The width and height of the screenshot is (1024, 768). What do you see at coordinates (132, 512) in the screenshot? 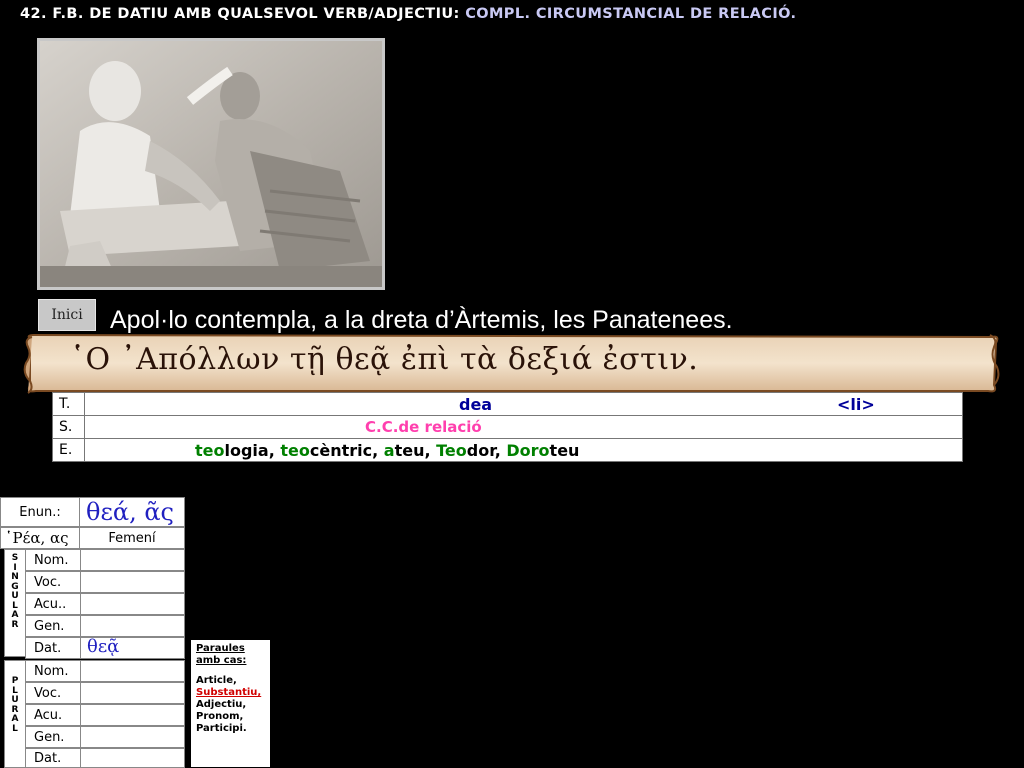
I see `enun-value: θεά, ᾶς` at bounding box center [132, 512].